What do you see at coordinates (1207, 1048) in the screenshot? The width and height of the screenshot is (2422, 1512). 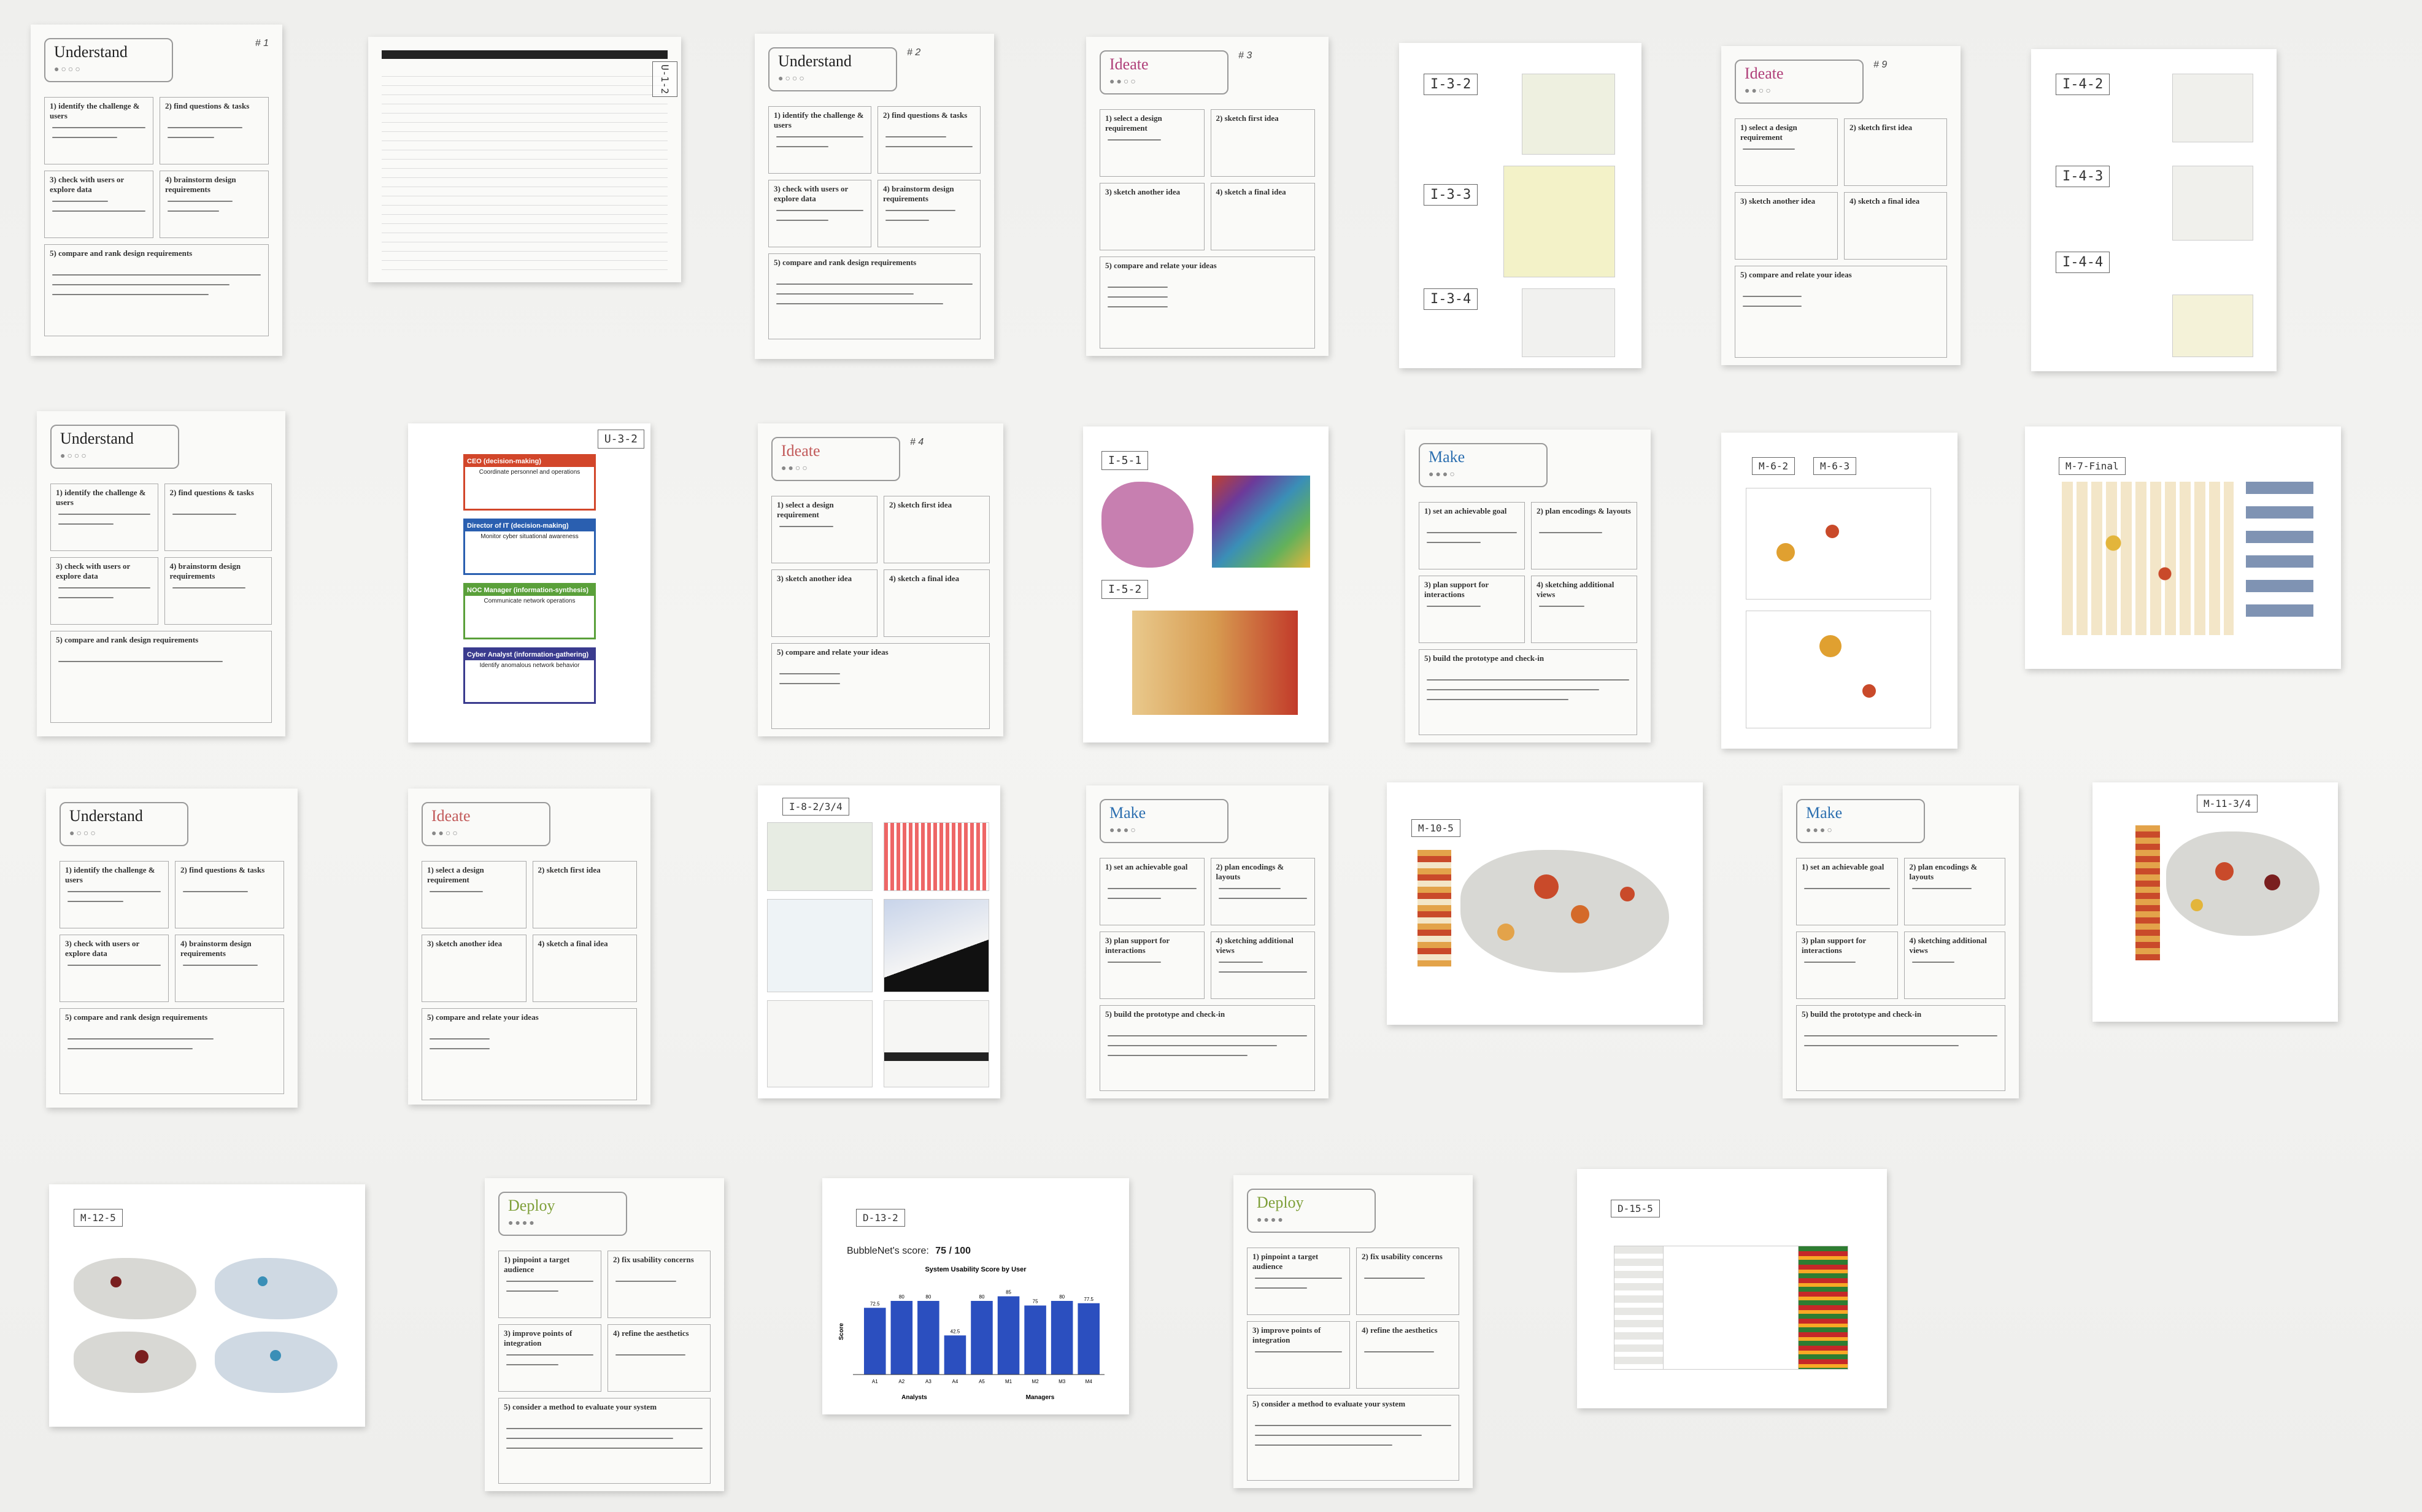 I see `step-box: 5) build the prototype and check-in` at bounding box center [1207, 1048].